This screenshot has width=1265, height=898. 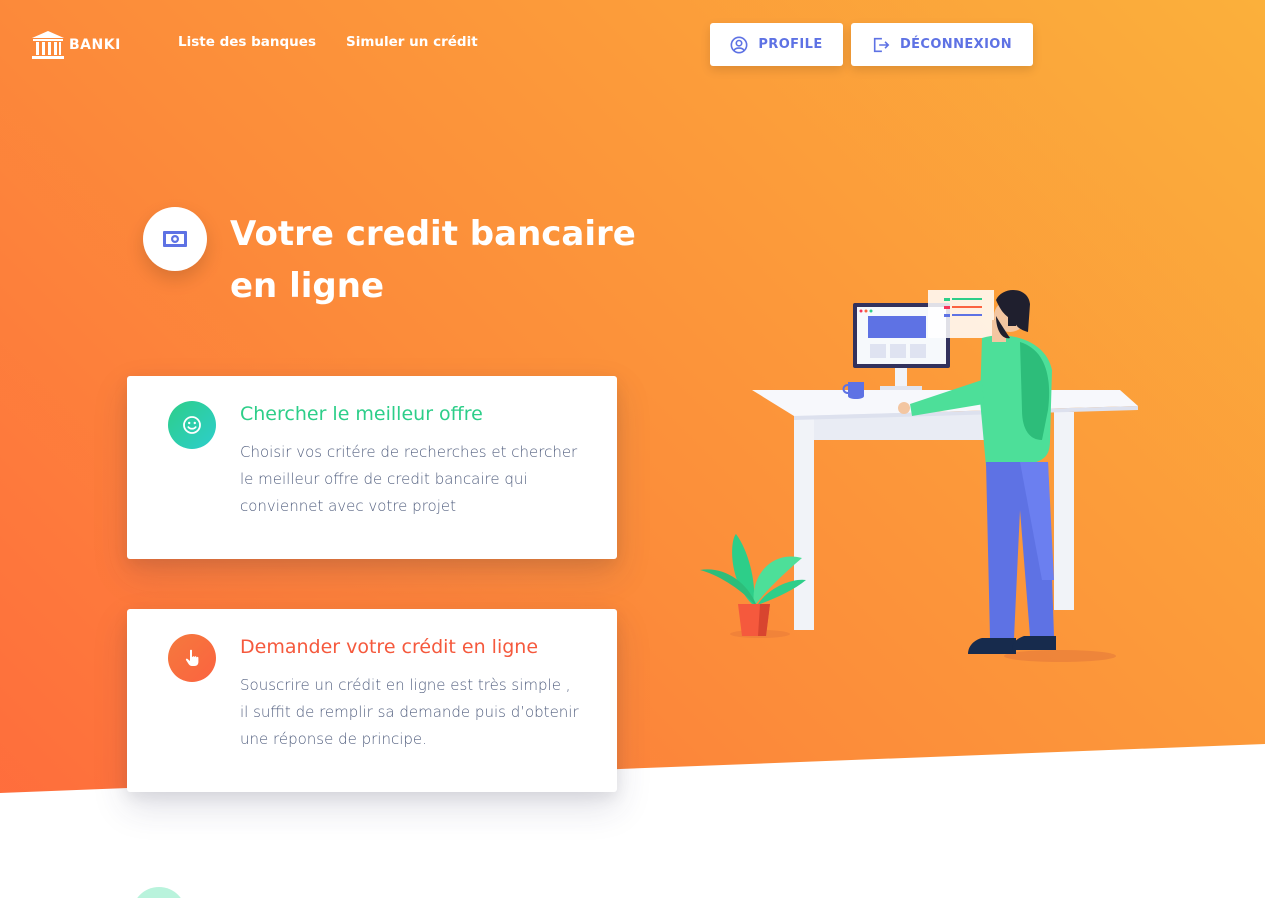 I want to click on nav-link-banks: Liste des banques, so click(x=247, y=42).